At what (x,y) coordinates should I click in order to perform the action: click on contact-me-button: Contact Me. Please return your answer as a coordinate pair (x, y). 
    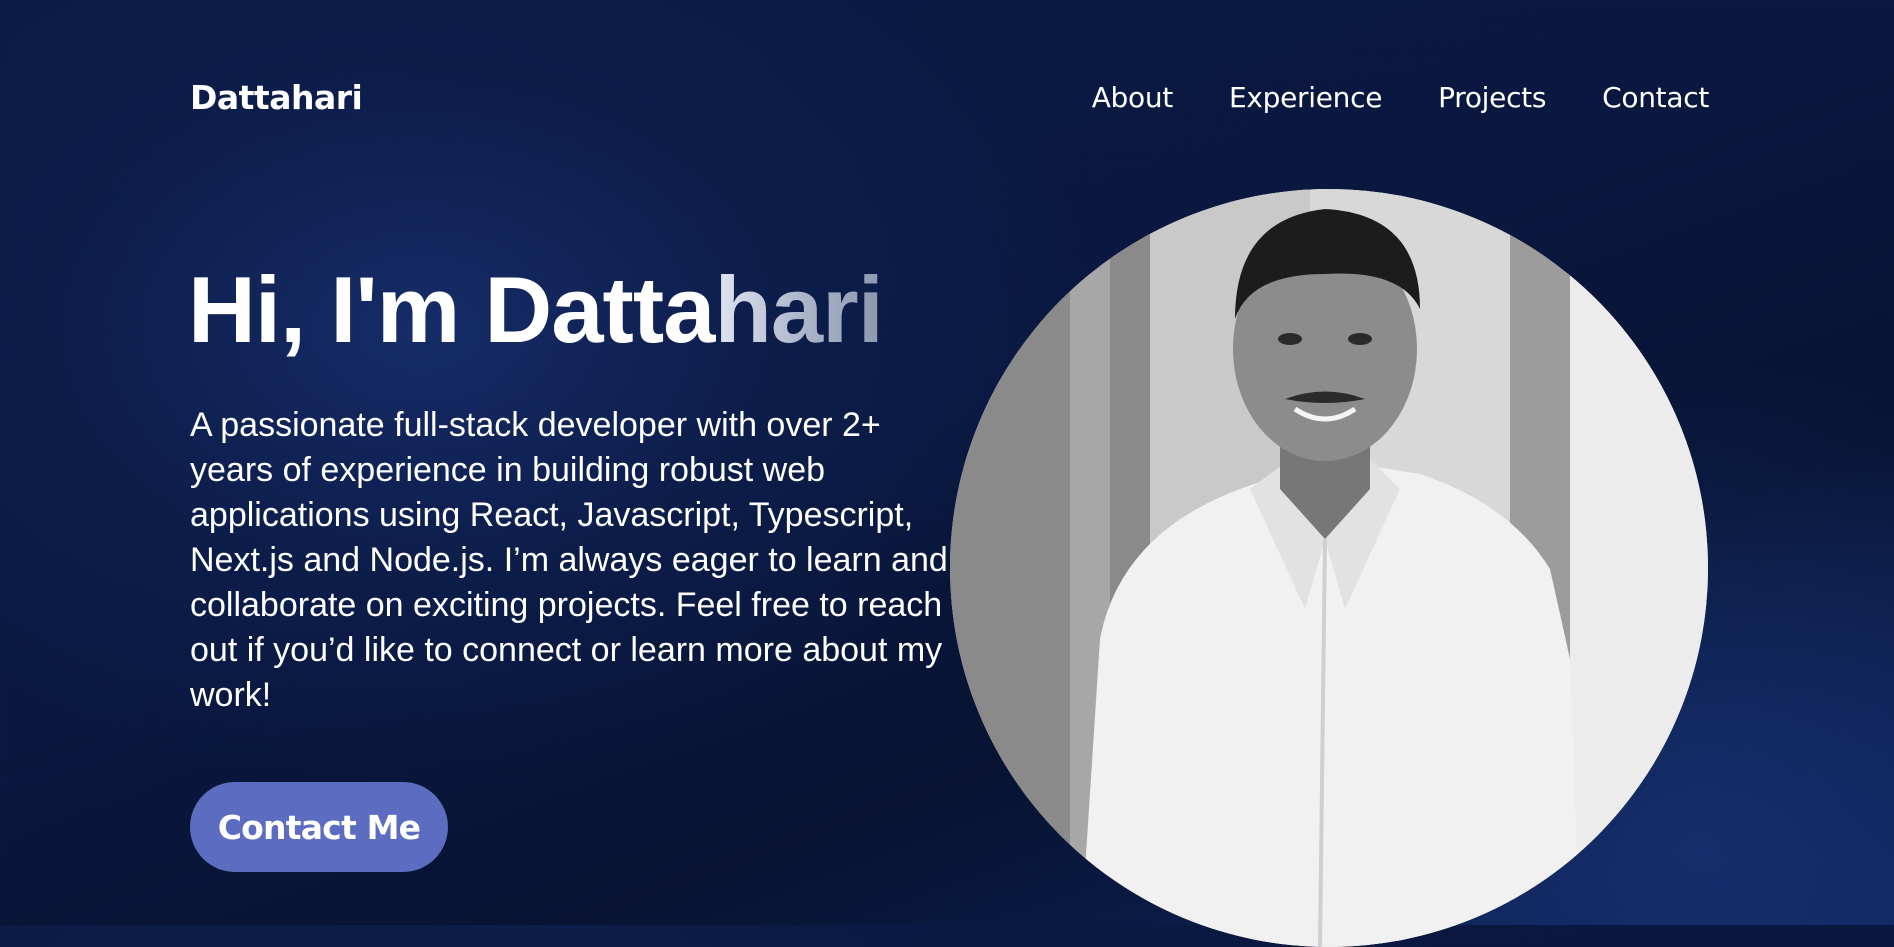
    Looking at the image, I should click on (319, 827).